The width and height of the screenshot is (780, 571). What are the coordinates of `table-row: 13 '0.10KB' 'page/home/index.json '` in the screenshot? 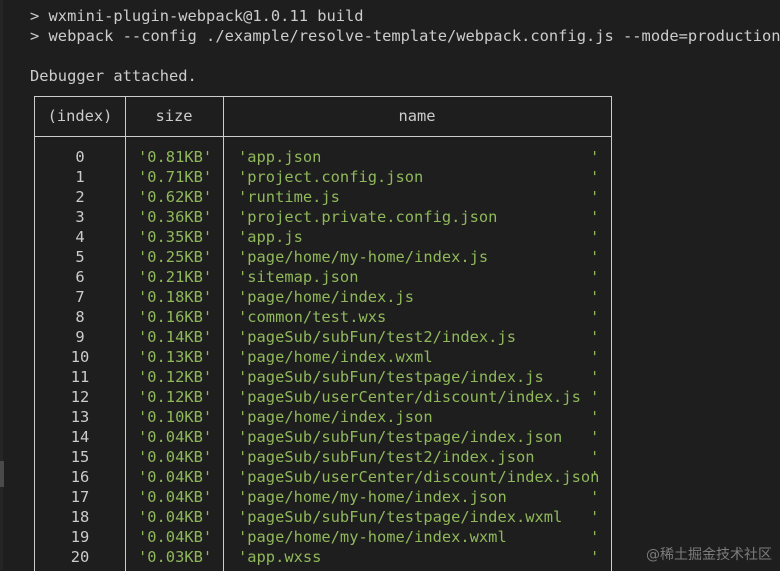 It's located at (323, 417).